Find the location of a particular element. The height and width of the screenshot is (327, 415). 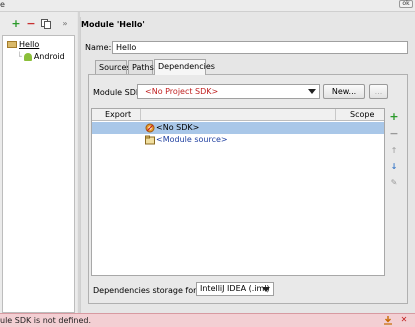

module-sdk-select: <No Project SDK> is located at coordinates (228, 91).